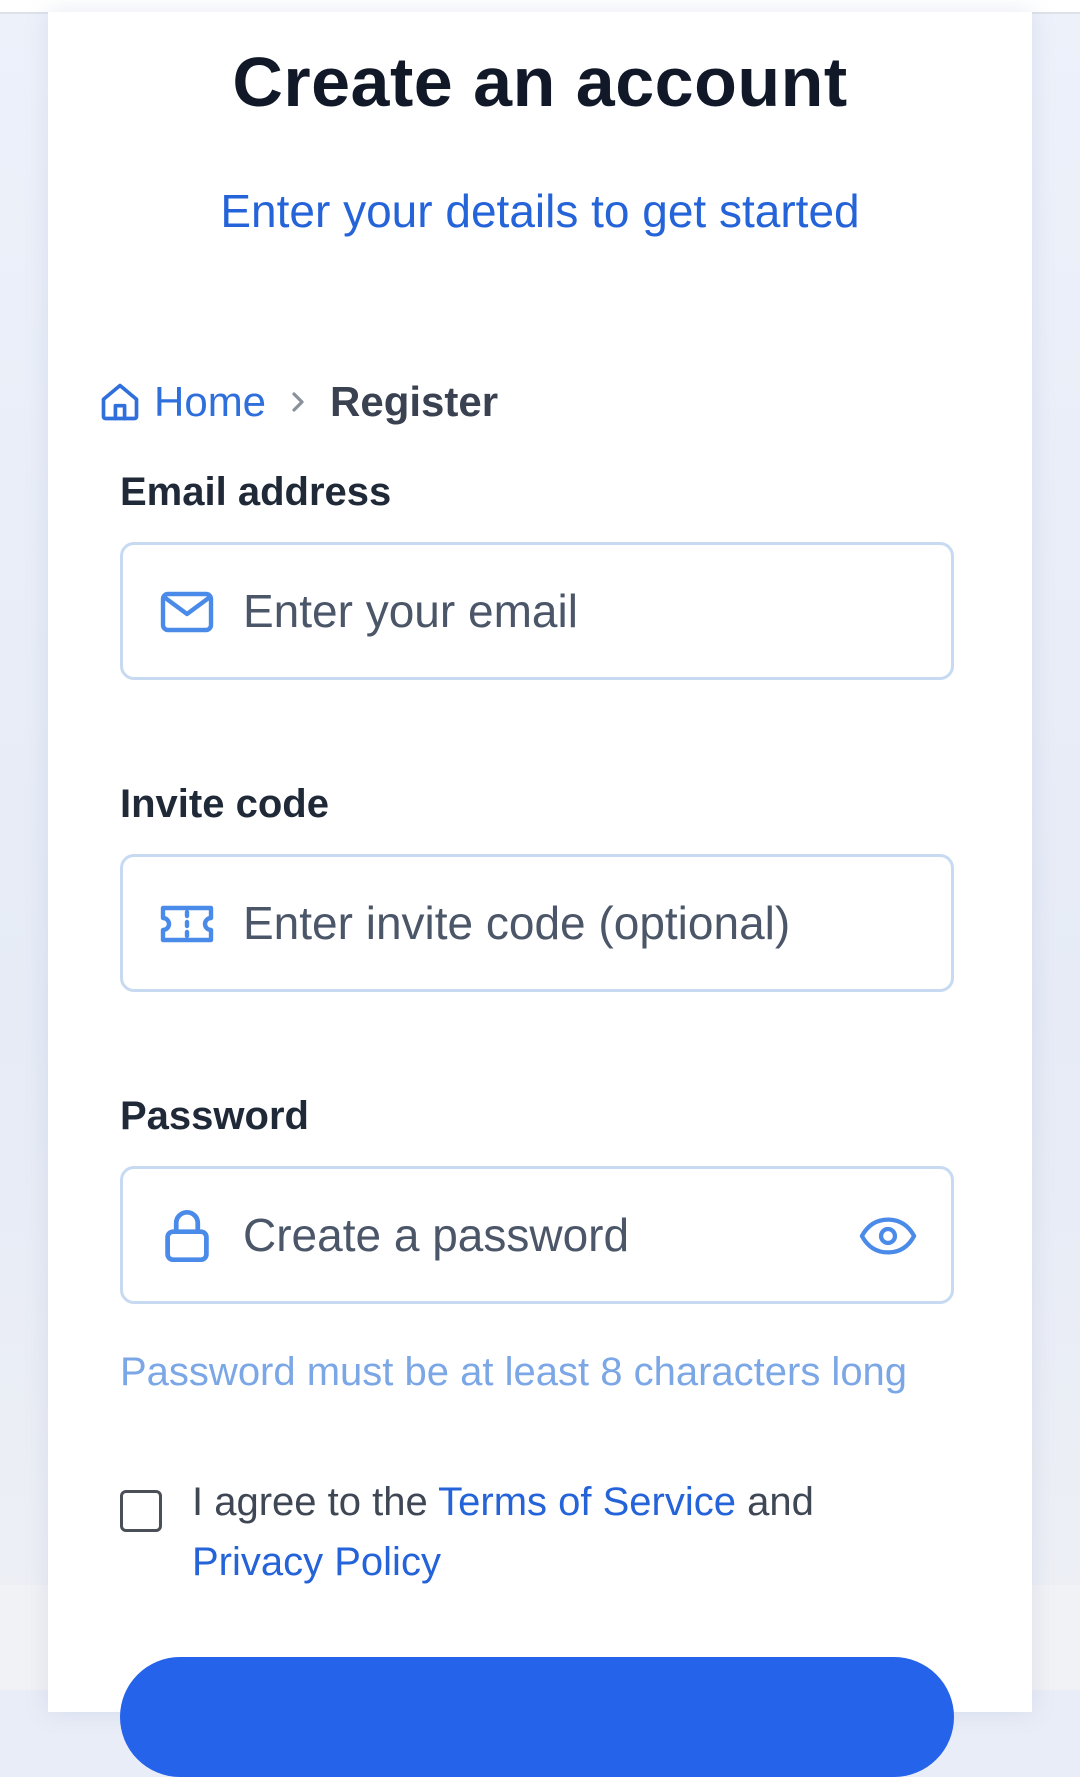  What do you see at coordinates (563, 923) in the screenshot?
I see `invite-code-input` at bounding box center [563, 923].